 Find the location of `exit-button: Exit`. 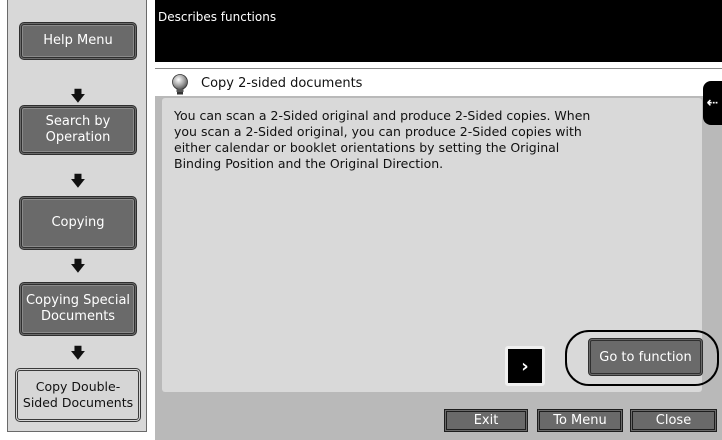

exit-button: Exit is located at coordinates (486, 420).